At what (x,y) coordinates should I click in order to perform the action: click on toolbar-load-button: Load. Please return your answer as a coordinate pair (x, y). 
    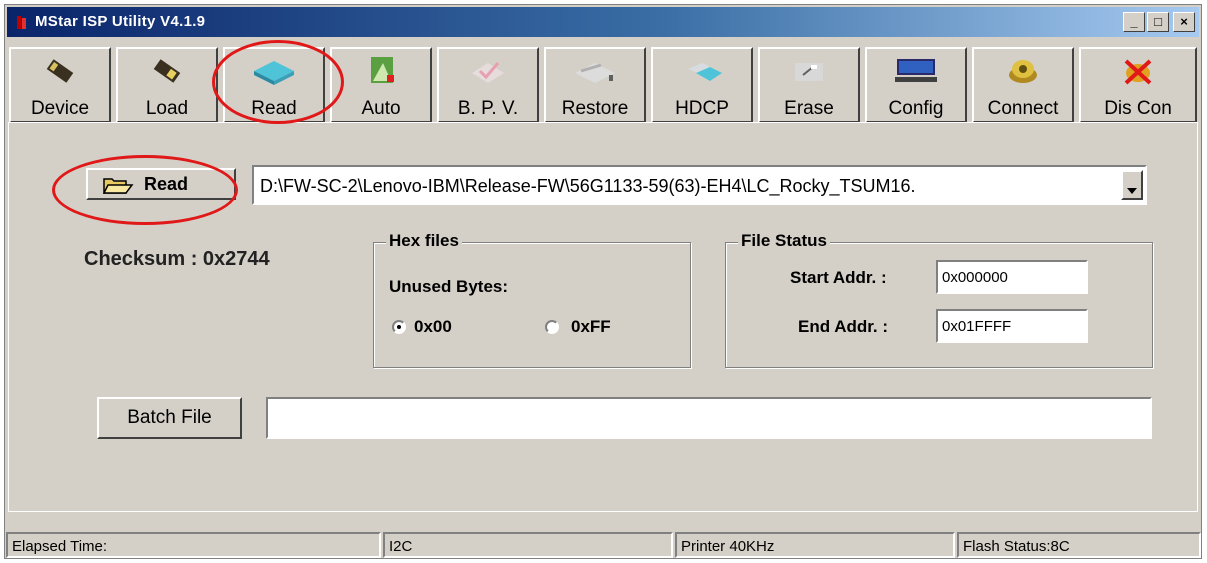
    Looking at the image, I should click on (167, 85).